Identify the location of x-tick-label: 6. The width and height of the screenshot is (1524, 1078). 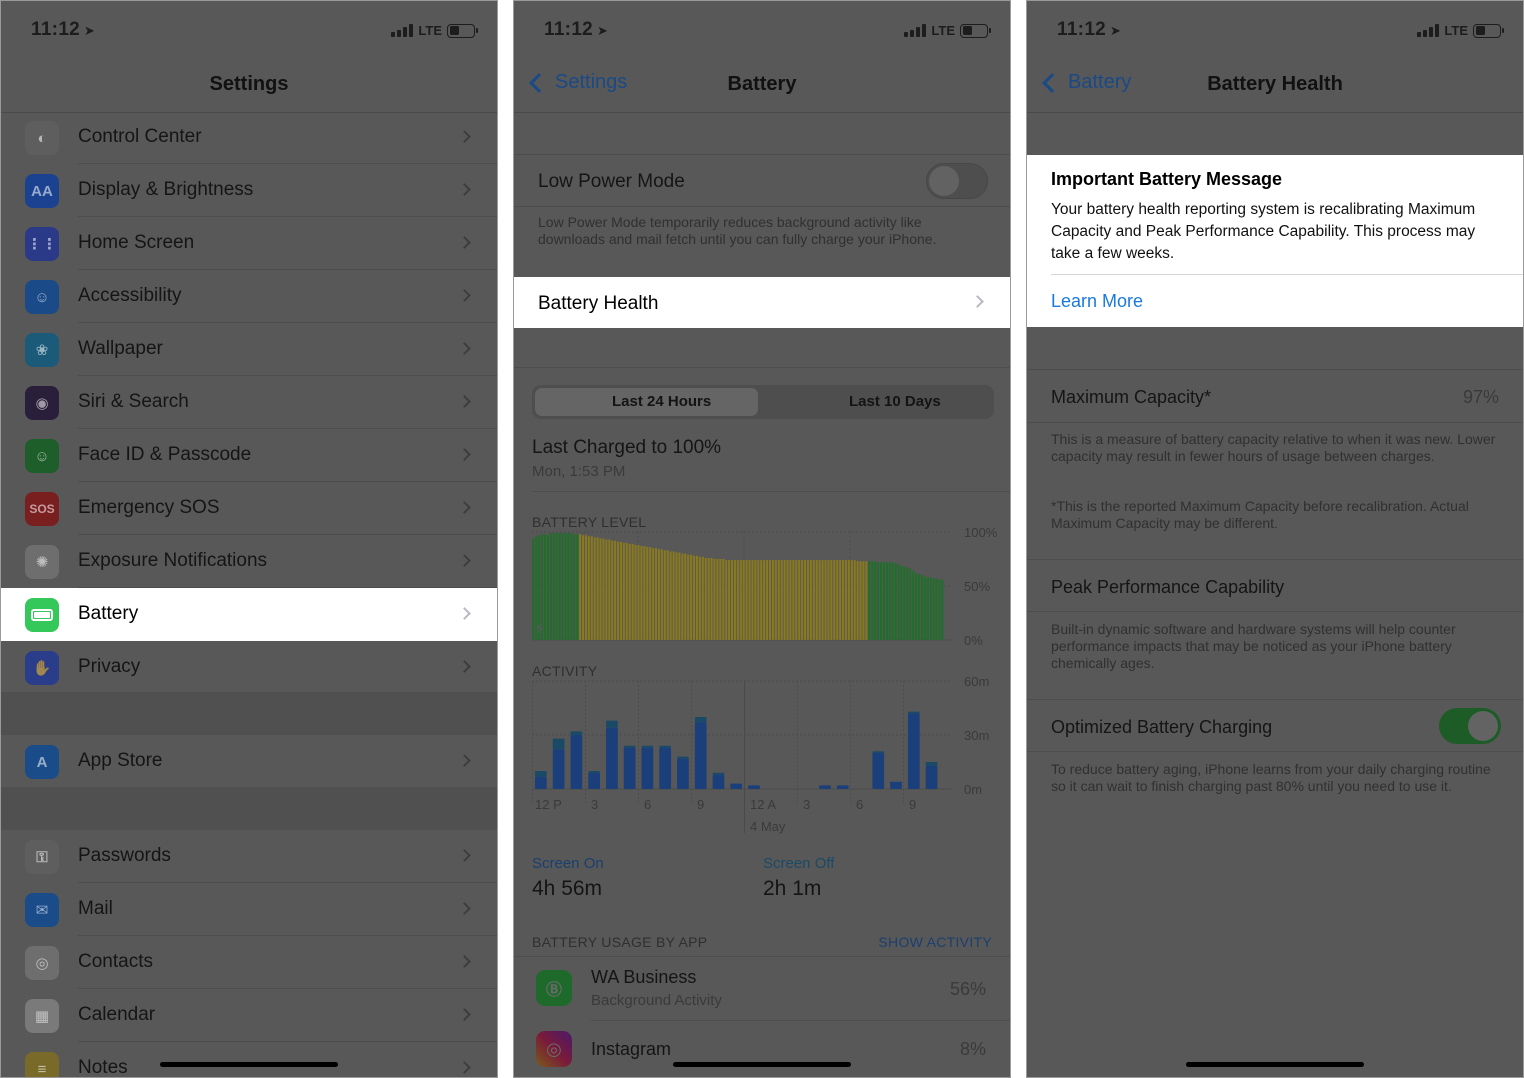
(859, 804).